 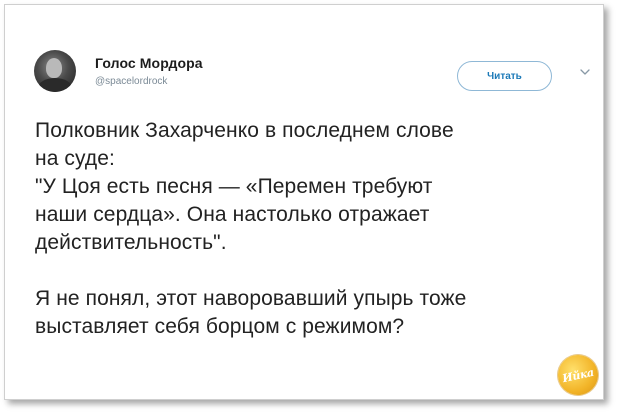 I want to click on chevron-down-icon, so click(x=585, y=72).